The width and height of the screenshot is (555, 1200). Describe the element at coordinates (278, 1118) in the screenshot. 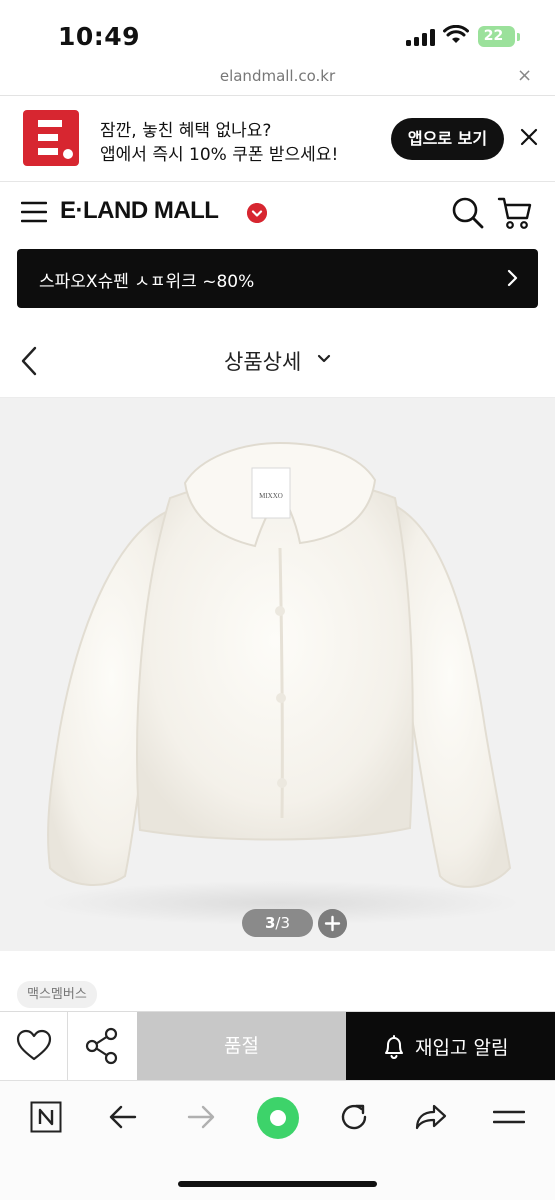

I see `green-home-icon` at that location.